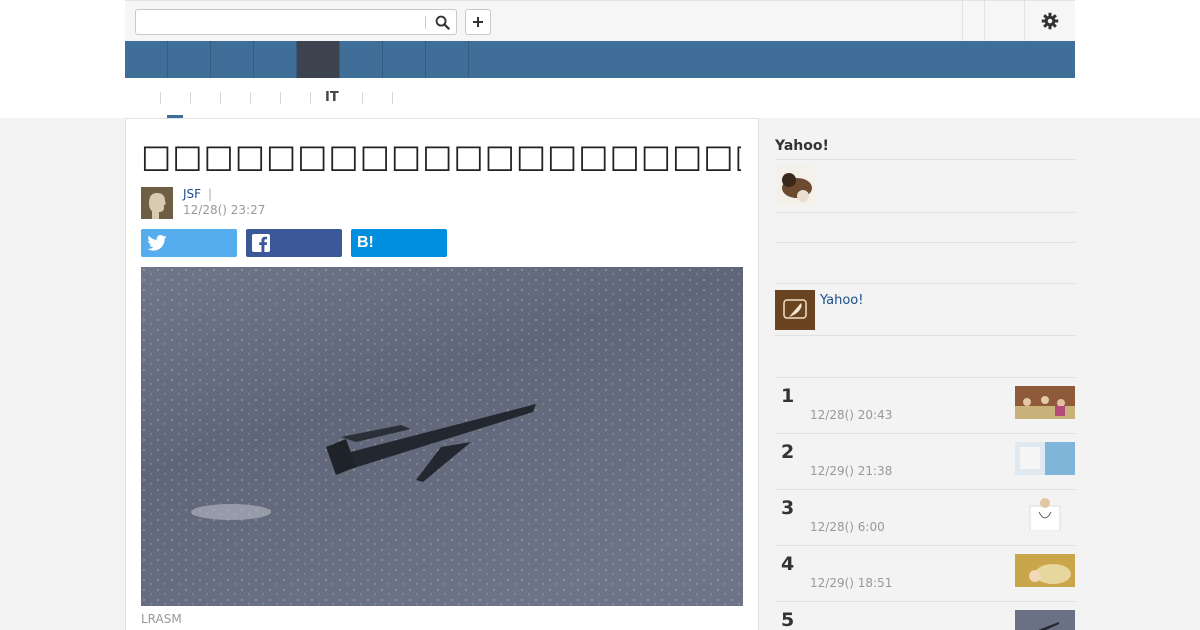  Describe the element at coordinates (600, 98) in the screenshot. I see `sub-nav: IT` at that location.